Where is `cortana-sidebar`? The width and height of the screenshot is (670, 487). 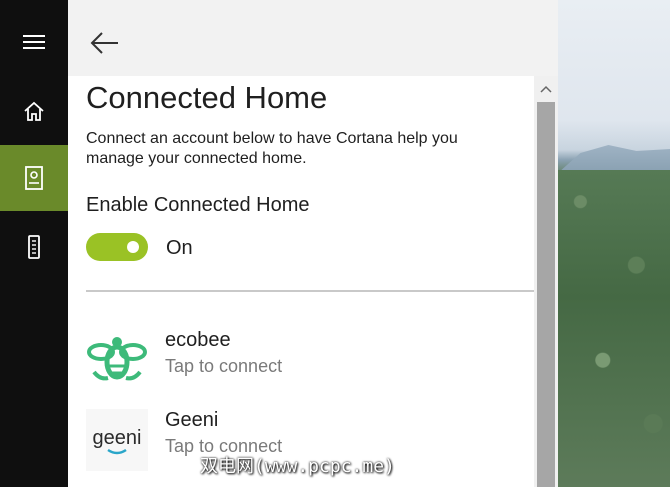
cortana-sidebar is located at coordinates (34, 243).